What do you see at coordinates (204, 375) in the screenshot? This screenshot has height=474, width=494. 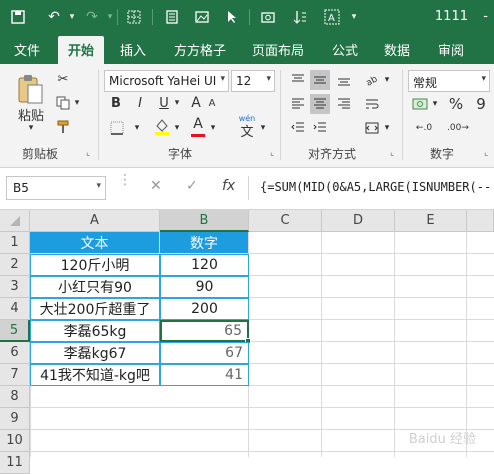 I see `cell-b7: 41` at bounding box center [204, 375].